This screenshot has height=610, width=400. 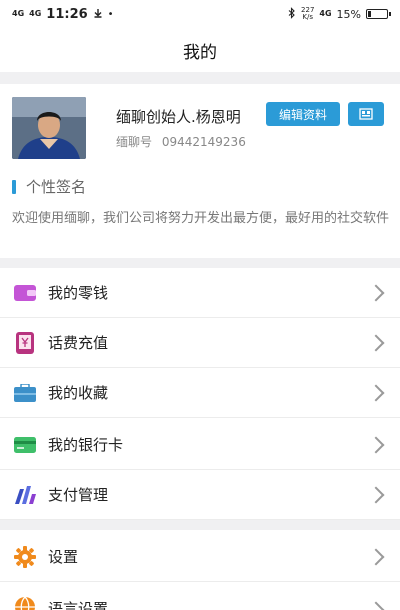 I want to click on section-divider-top, so click(x=200, y=78).